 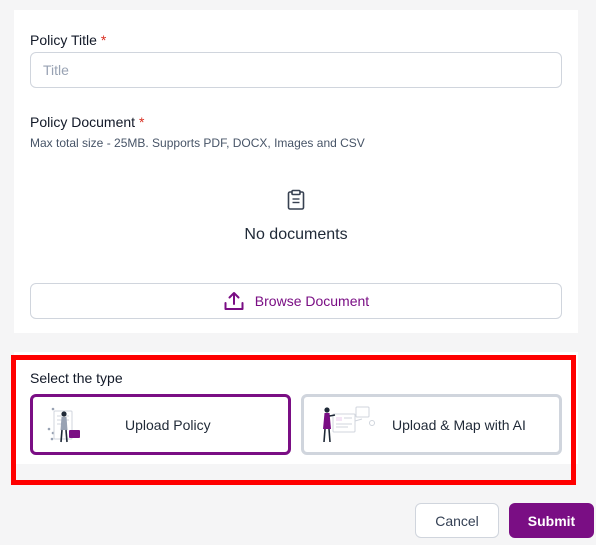 I want to click on browse-document-label: Browse Document, so click(x=312, y=301).